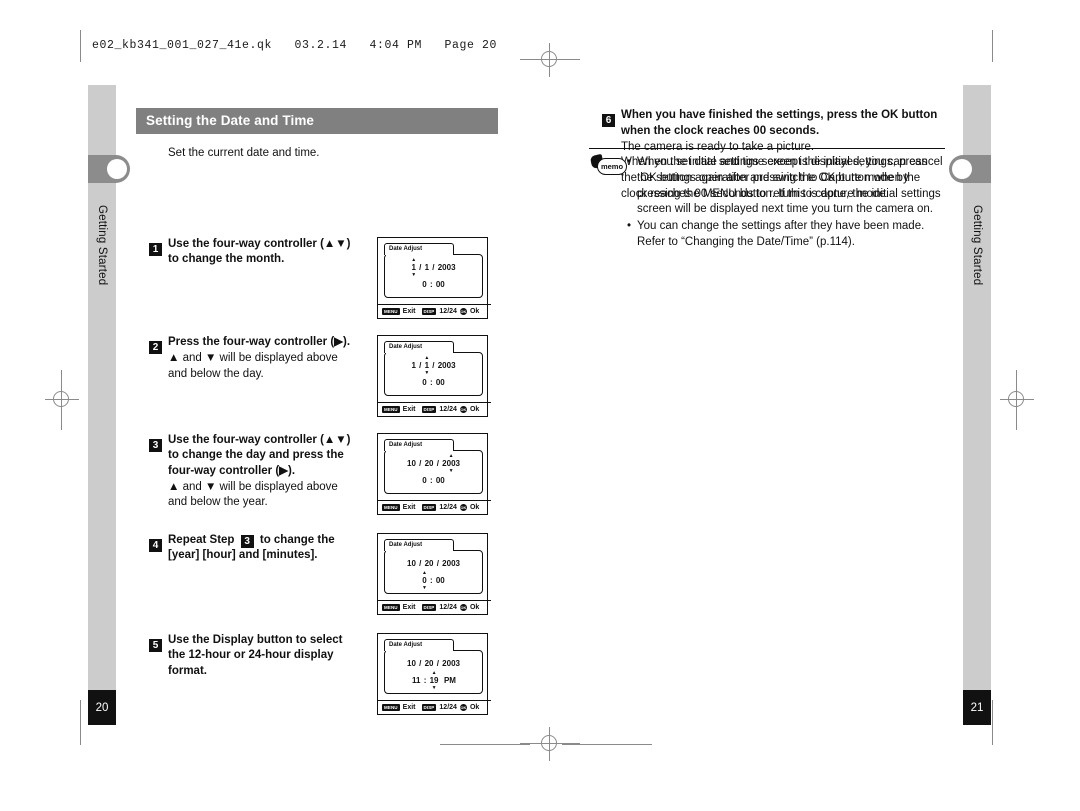 The height and width of the screenshot is (811, 1080). What do you see at coordinates (433, 267) in the screenshot?
I see `lcd-date-line: ▲ 1 ▼ / 1 / 2003` at bounding box center [433, 267].